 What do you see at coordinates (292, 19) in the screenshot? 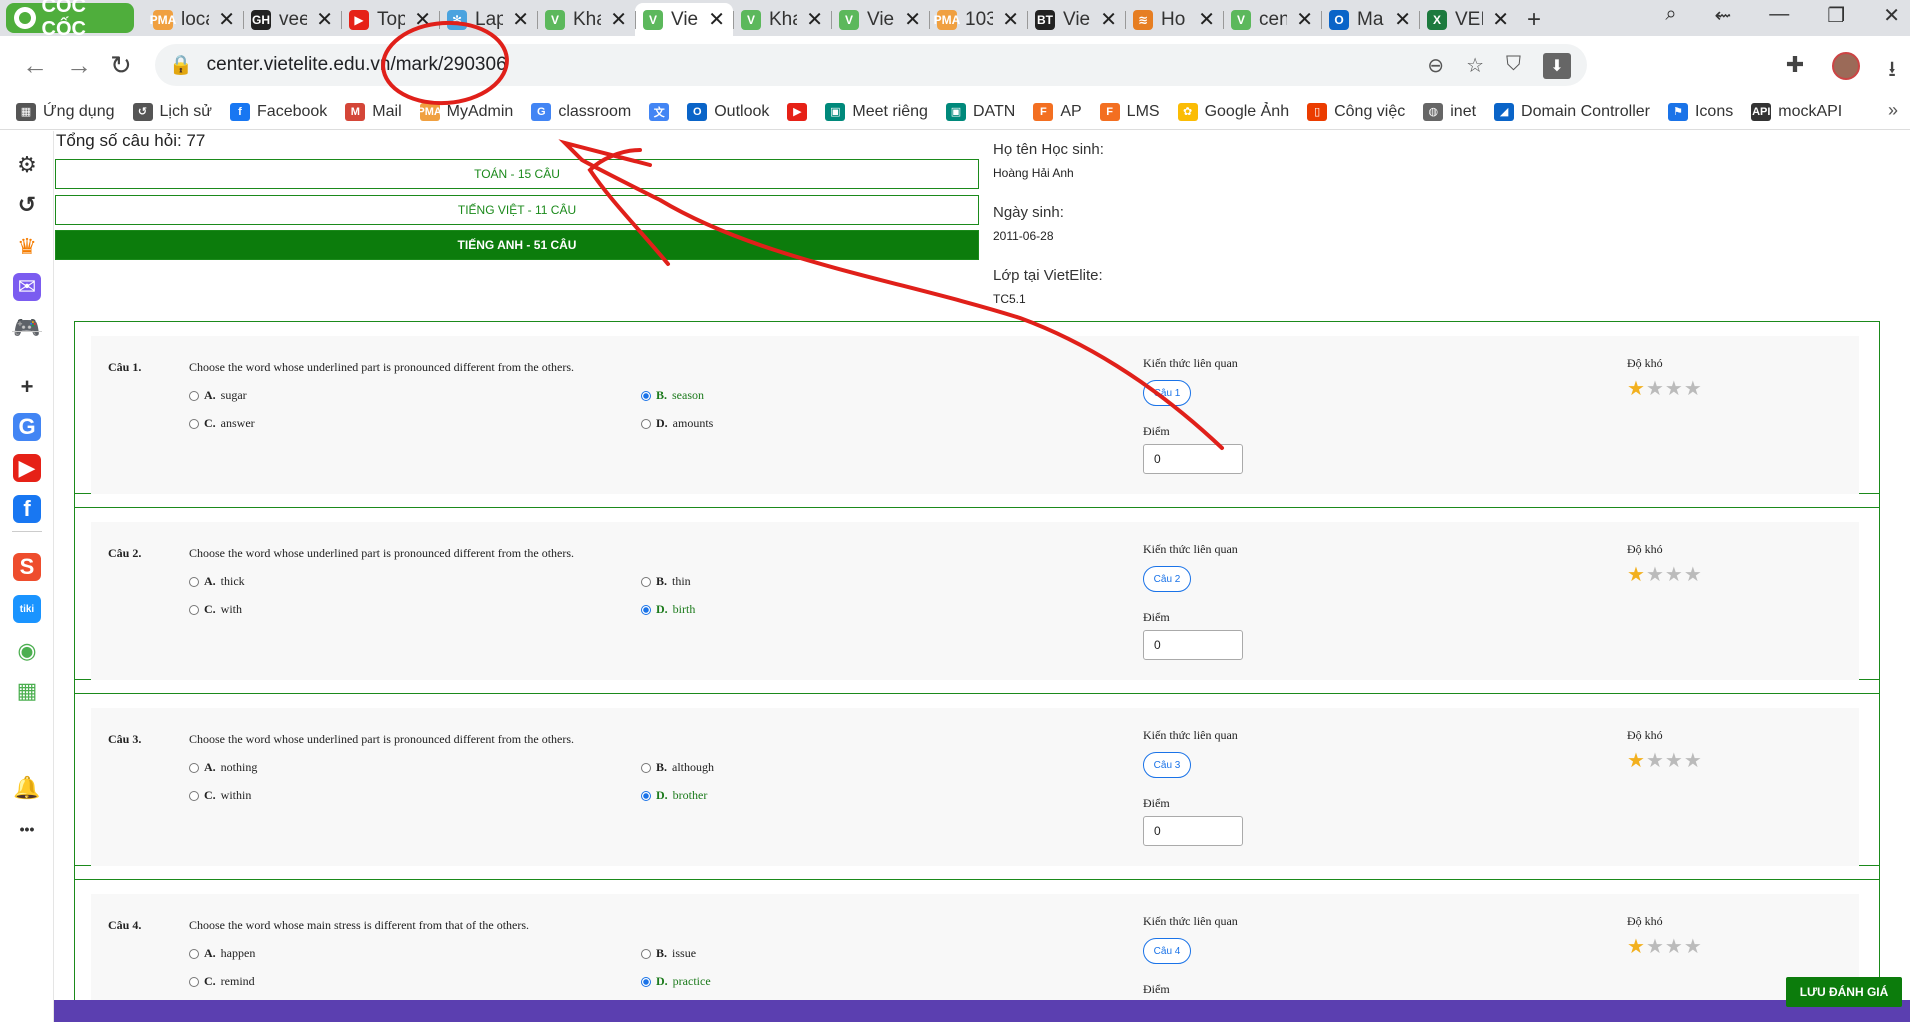
I see `browser-tab: GH vee ✕` at bounding box center [292, 19].